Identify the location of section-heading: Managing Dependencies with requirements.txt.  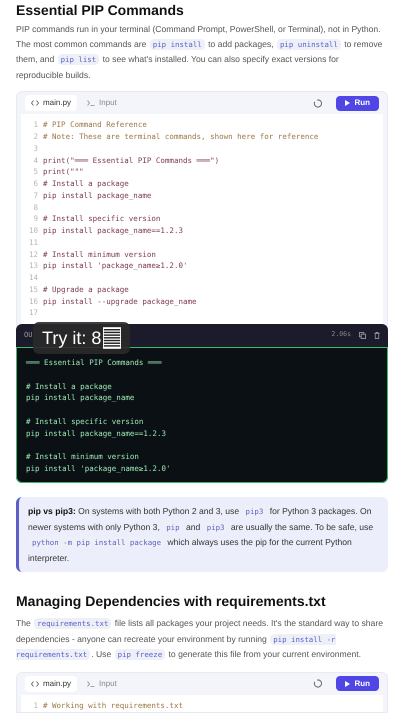
(171, 601).